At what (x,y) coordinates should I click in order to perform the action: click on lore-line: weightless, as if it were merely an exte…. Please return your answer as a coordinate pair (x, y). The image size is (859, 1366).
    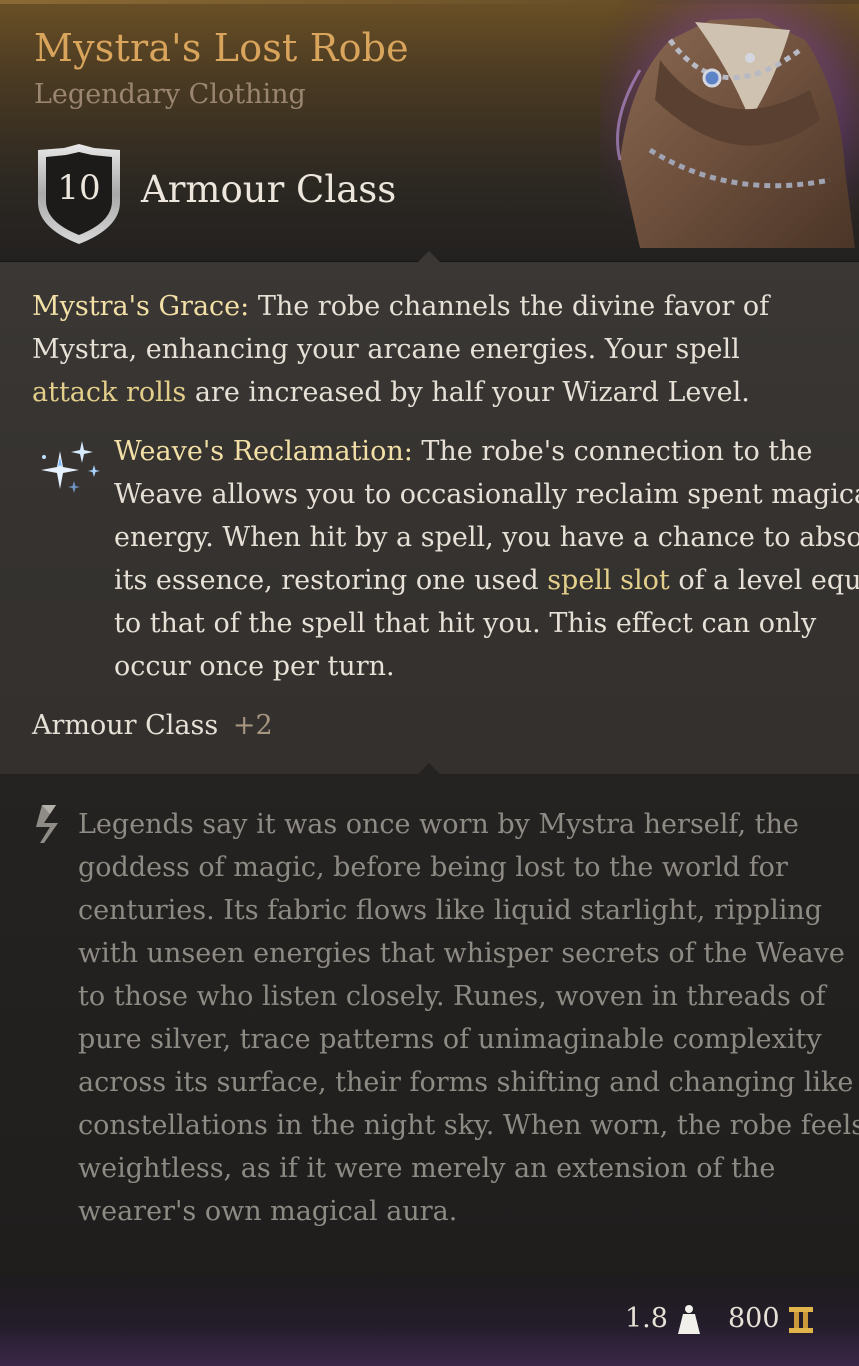
    Looking at the image, I should click on (427, 1168).